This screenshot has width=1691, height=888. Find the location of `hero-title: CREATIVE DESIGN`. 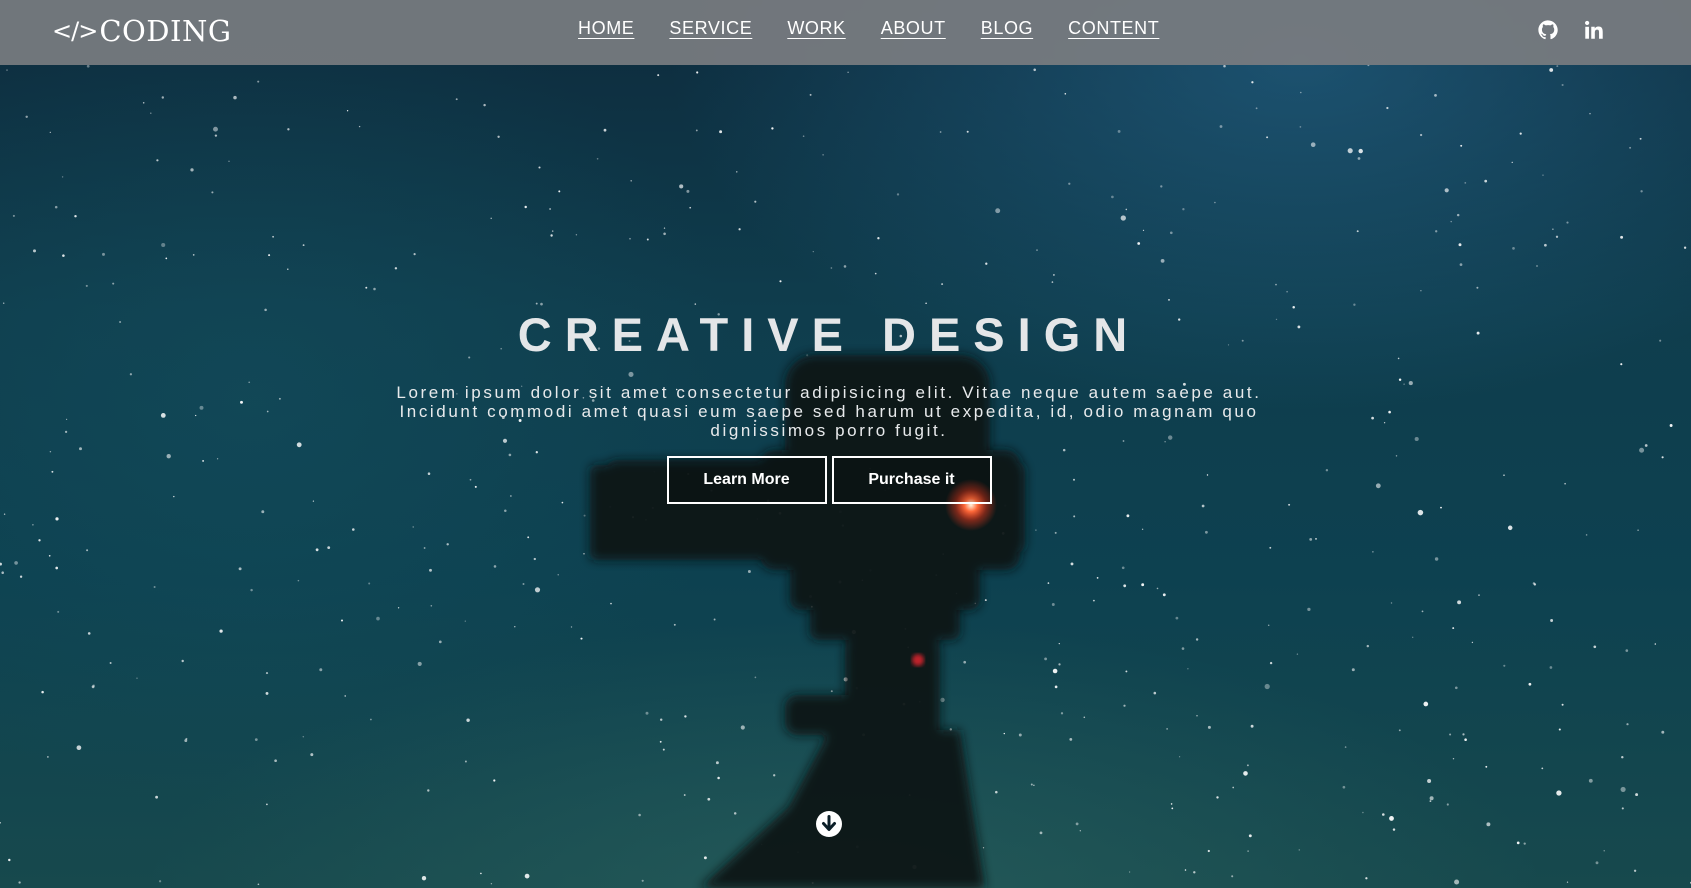

hero-title: CREATIVE DESIGN is located at coordinates (829, 334).